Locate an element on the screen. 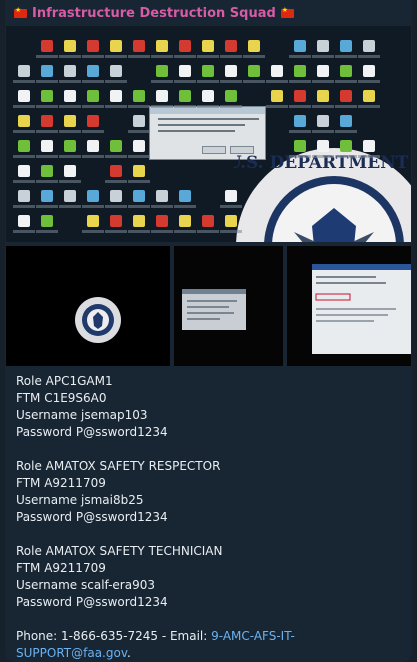 Image resolution: width=417 pixels, height=662 pixels. dhs-seal-thumbnail is located at coordinates (88, 306).